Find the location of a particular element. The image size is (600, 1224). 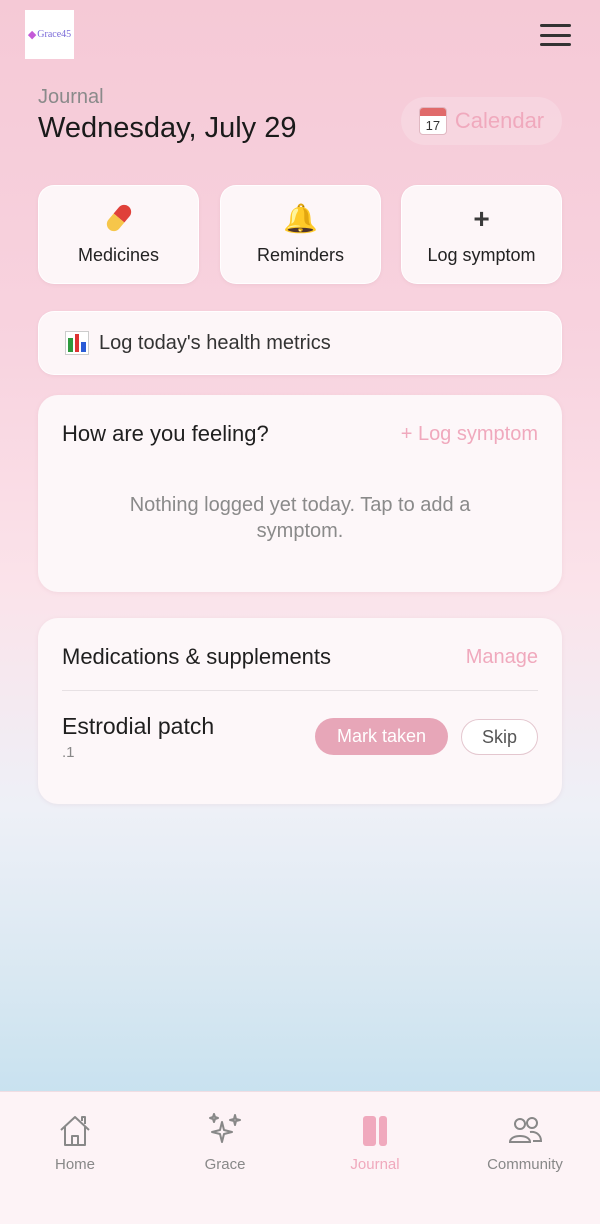

log-symptom-button: + Log symptom is located at coordinates (481, 234).